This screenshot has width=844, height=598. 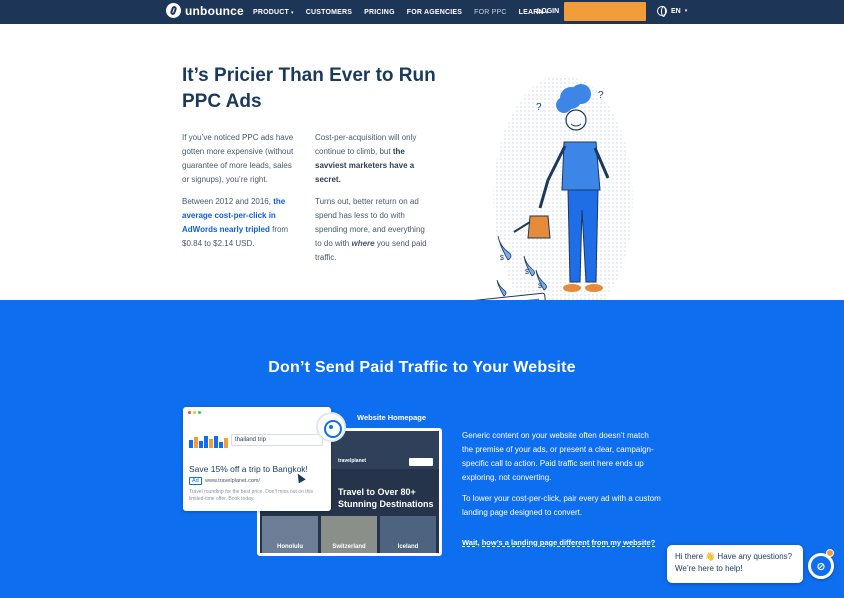 I want to click on homepage-logo: travelplanet, so click(x=352, y=461).